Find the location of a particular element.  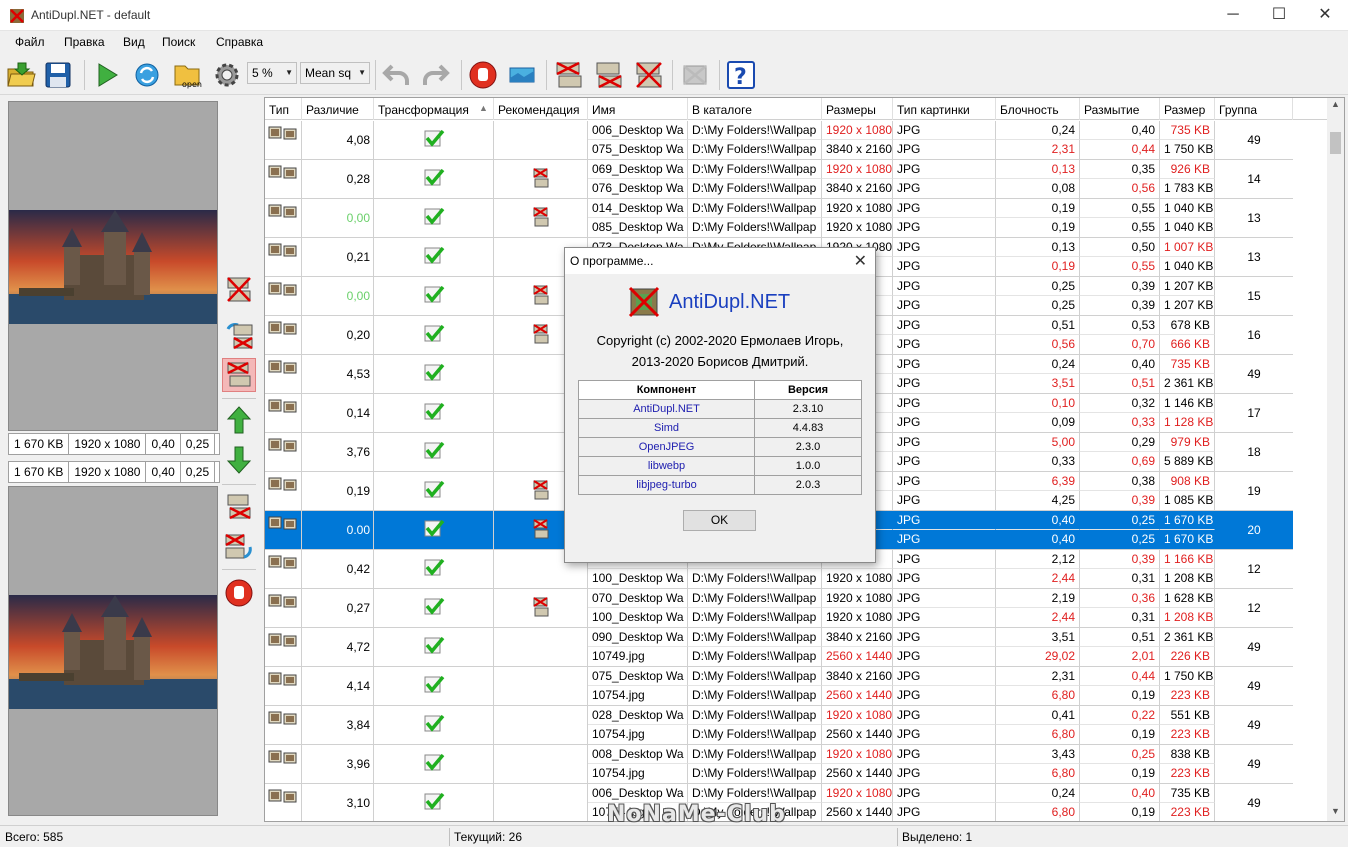

rename-first-like-second is located at coordinates (239, 336).